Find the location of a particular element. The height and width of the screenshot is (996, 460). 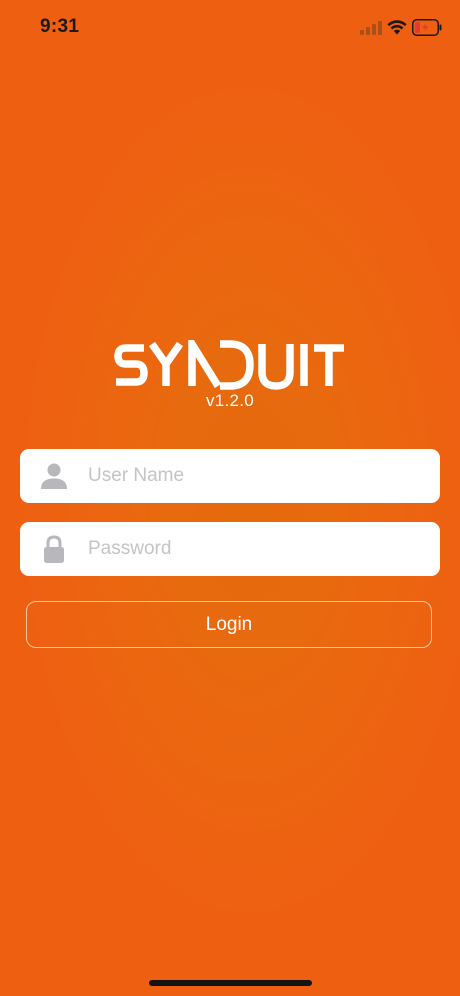

password-field is located at coordinates (230, 549).